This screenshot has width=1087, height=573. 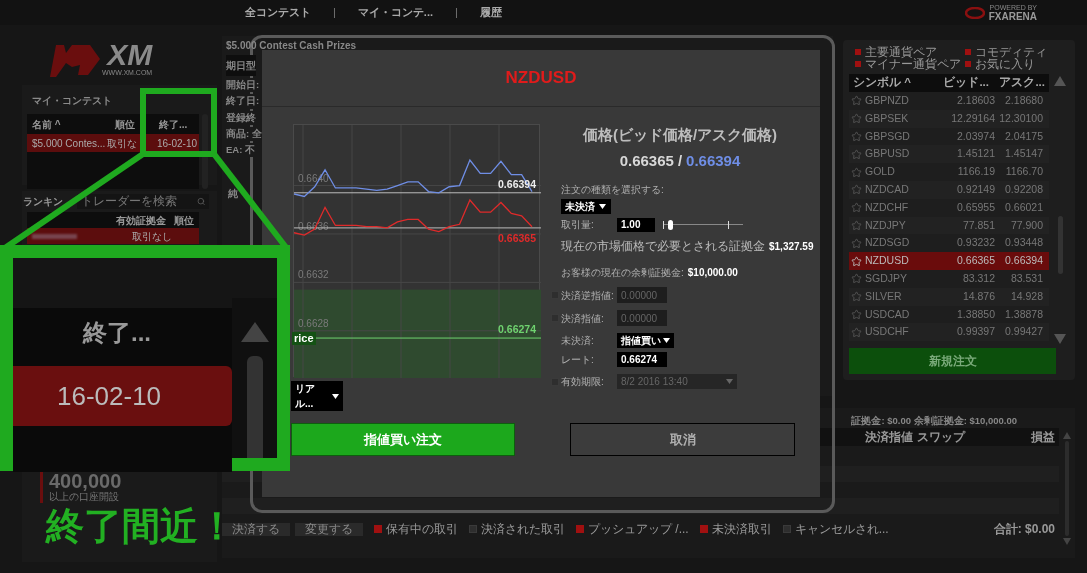 What do you see at coordinates (703, 224) in the screenshot?
I see `volume-slider` at bounding box center [703, 224].